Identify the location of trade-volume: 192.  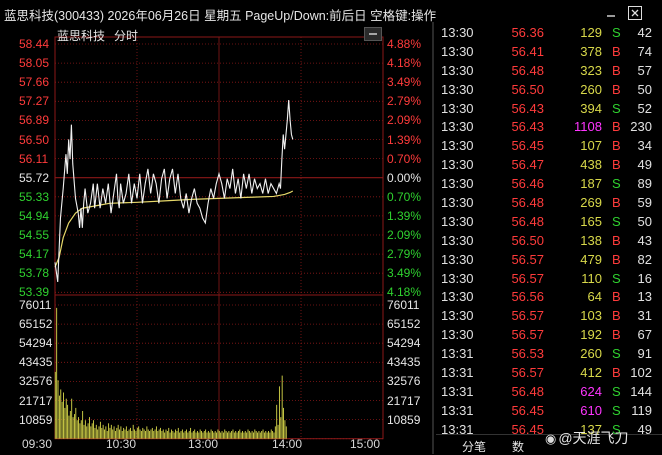
(591, 335).